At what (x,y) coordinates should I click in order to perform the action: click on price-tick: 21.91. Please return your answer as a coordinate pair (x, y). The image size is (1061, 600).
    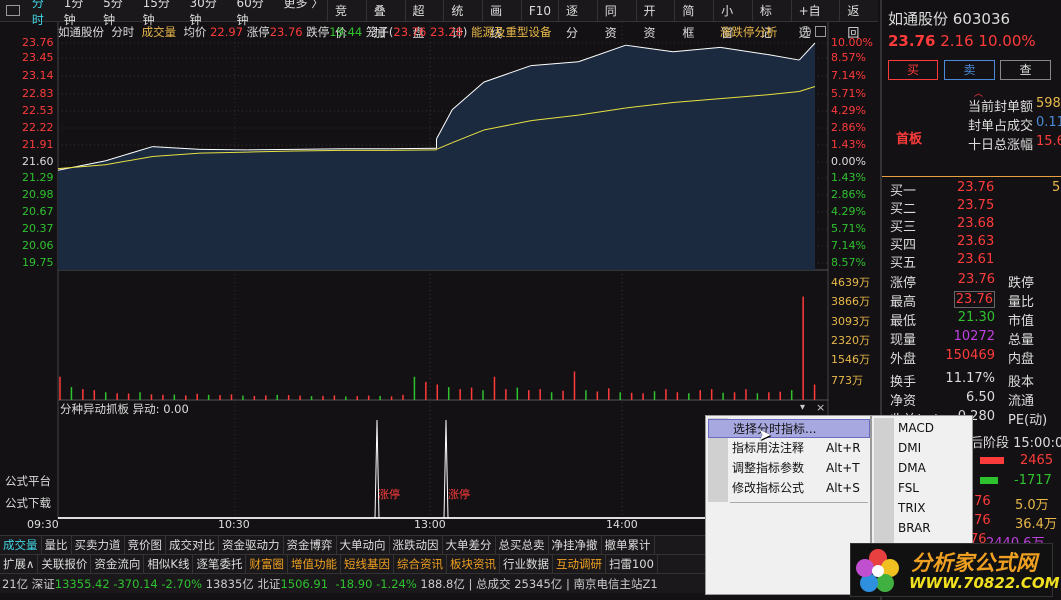
    Looking at the image, I should click on (38, 144).